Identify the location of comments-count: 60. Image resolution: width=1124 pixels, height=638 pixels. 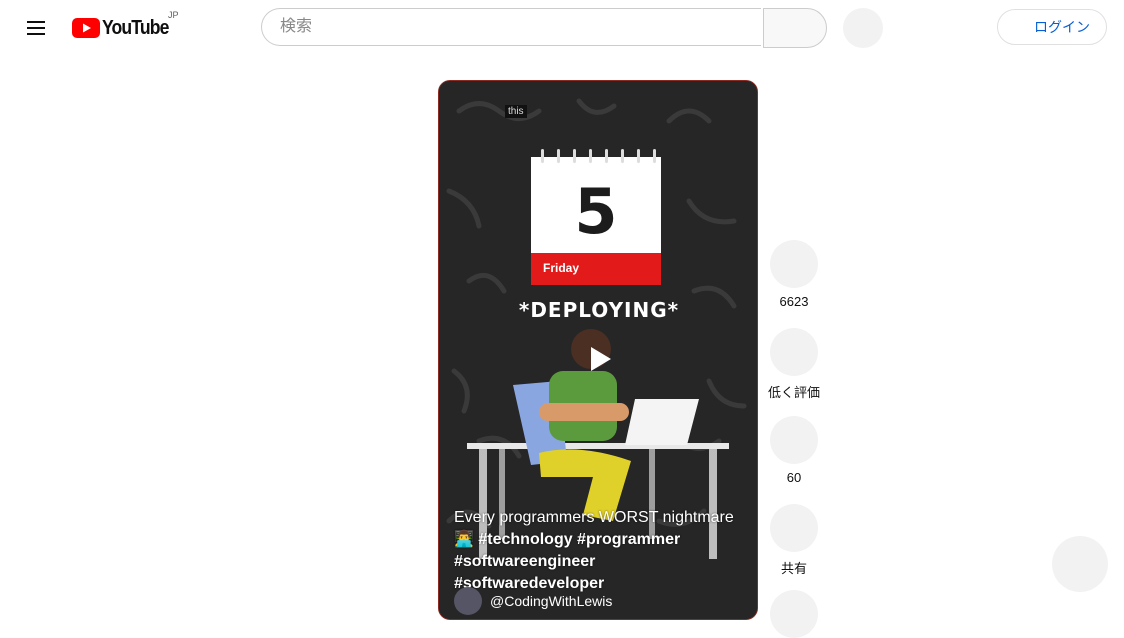
(794, 477).